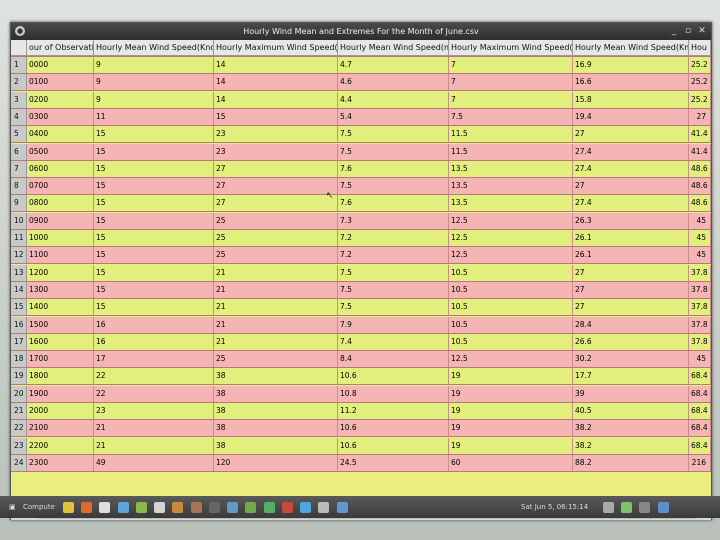 The width and height of the screenshot is (720, 540). What do you see at coordinates (287, 507) in the screenshot?
I see `red-app-icon` at bounding box center [287, 507].